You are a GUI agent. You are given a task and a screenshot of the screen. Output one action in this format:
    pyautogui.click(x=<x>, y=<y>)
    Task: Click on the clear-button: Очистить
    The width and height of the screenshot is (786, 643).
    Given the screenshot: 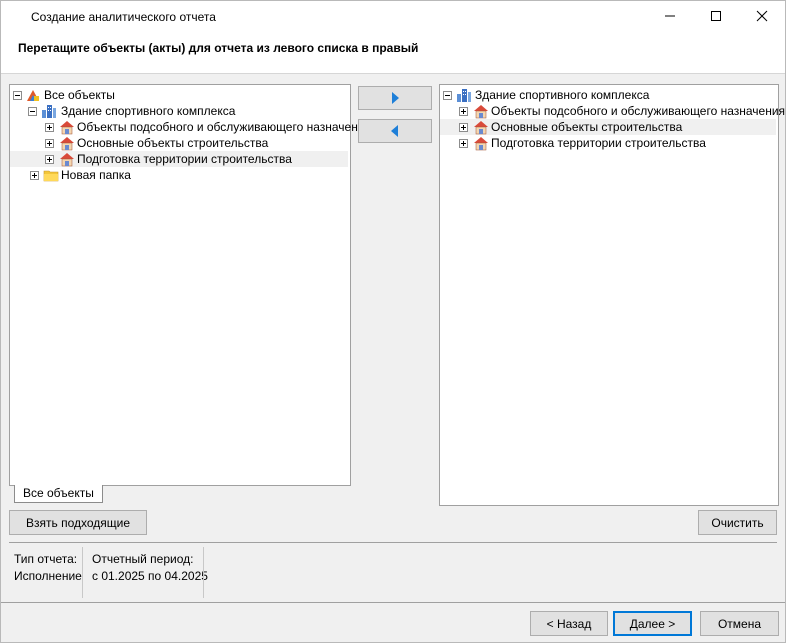 What is the action you would take?
    pyautogui.click(x=737, y=522)
    